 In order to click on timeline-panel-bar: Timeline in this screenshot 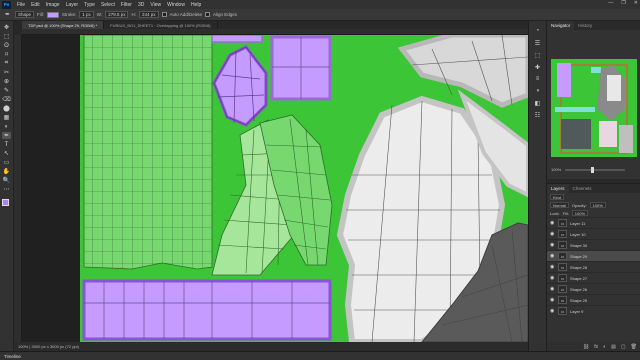, I will do `click(320, 355)`.